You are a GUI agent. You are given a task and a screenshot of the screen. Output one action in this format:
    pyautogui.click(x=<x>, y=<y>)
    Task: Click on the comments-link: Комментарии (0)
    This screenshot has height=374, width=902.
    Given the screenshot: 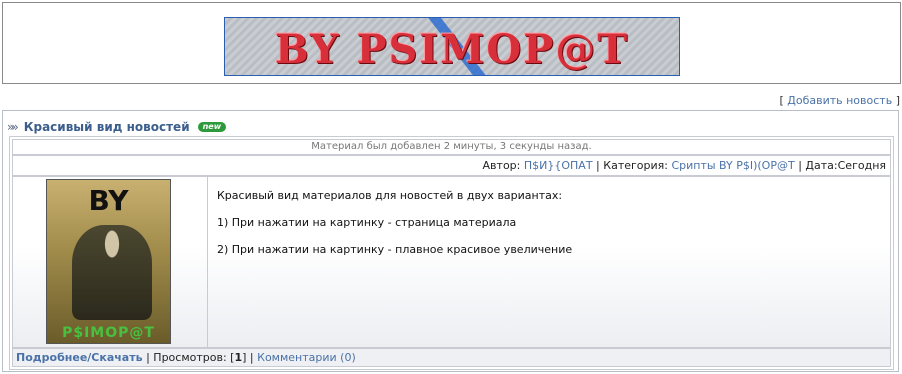 What is the action you would take?
    pyautogui.click(x=306, y=357)
    